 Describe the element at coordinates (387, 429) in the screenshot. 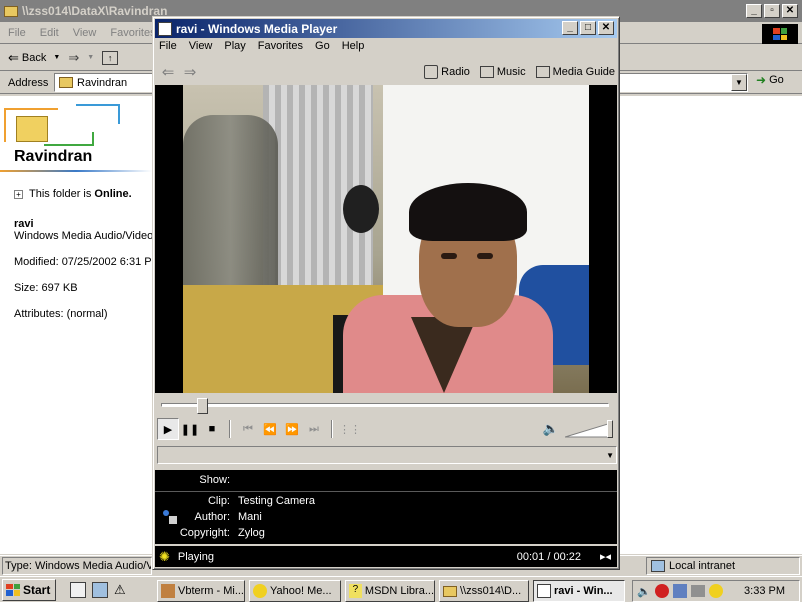

I see `transport-controls: ▶ ❚❚ ■ ⏮ ⏪ ⏩ ⏭ ⋮⋮ 🔈` at that location.